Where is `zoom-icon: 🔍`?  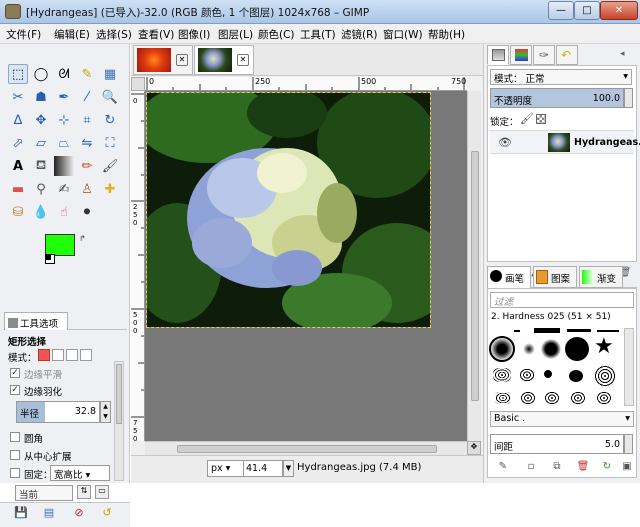
zoom-icon: 🔍 is located at coordinates (110, 97).